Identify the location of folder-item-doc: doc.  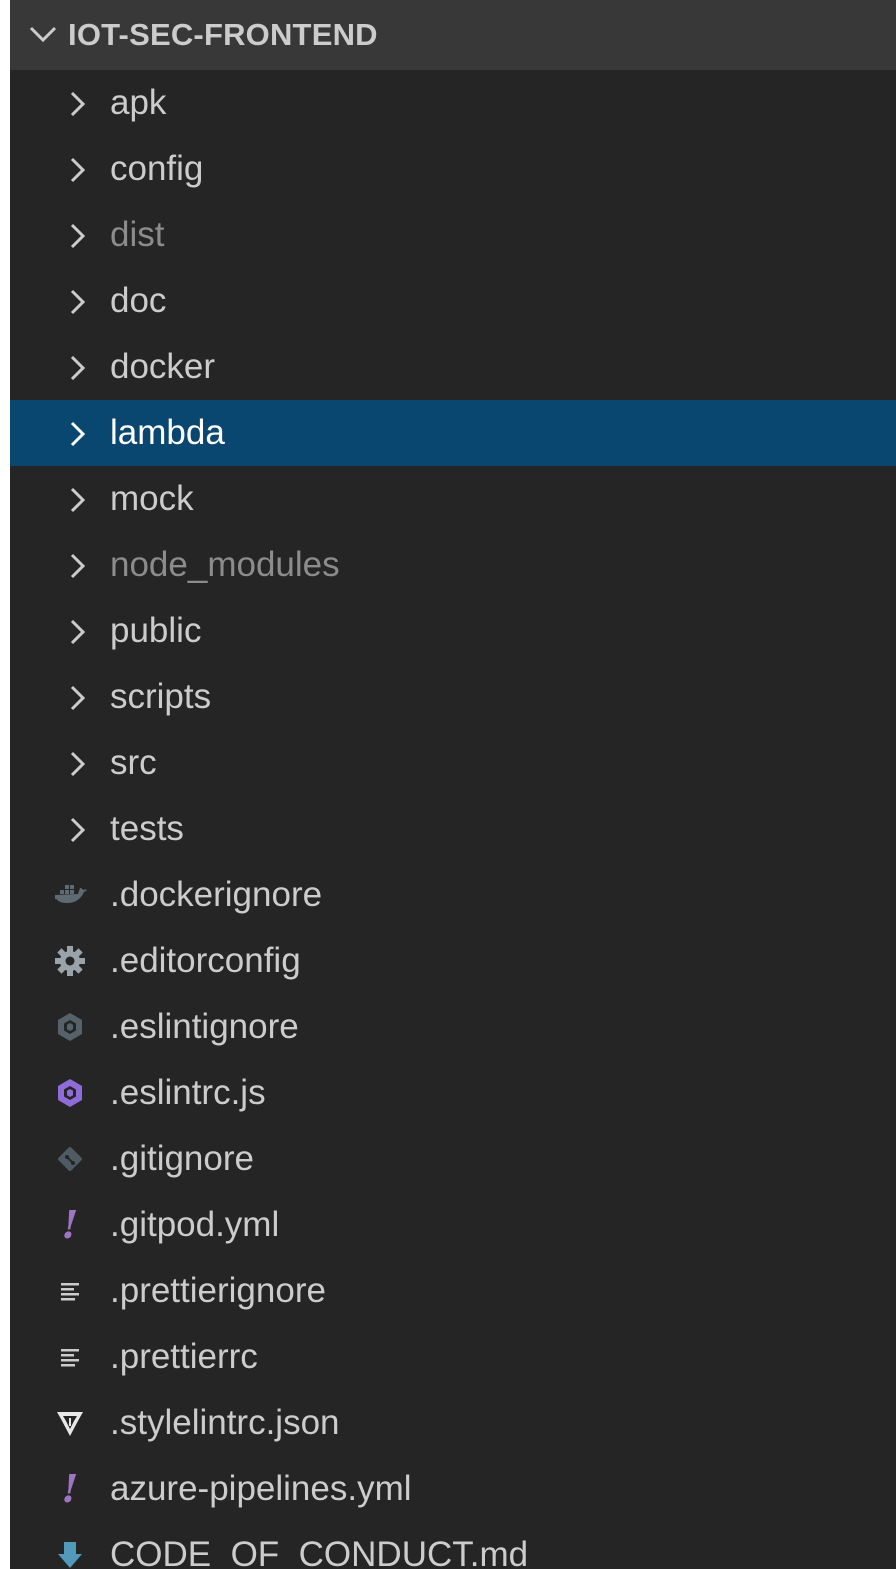
(453, 301).